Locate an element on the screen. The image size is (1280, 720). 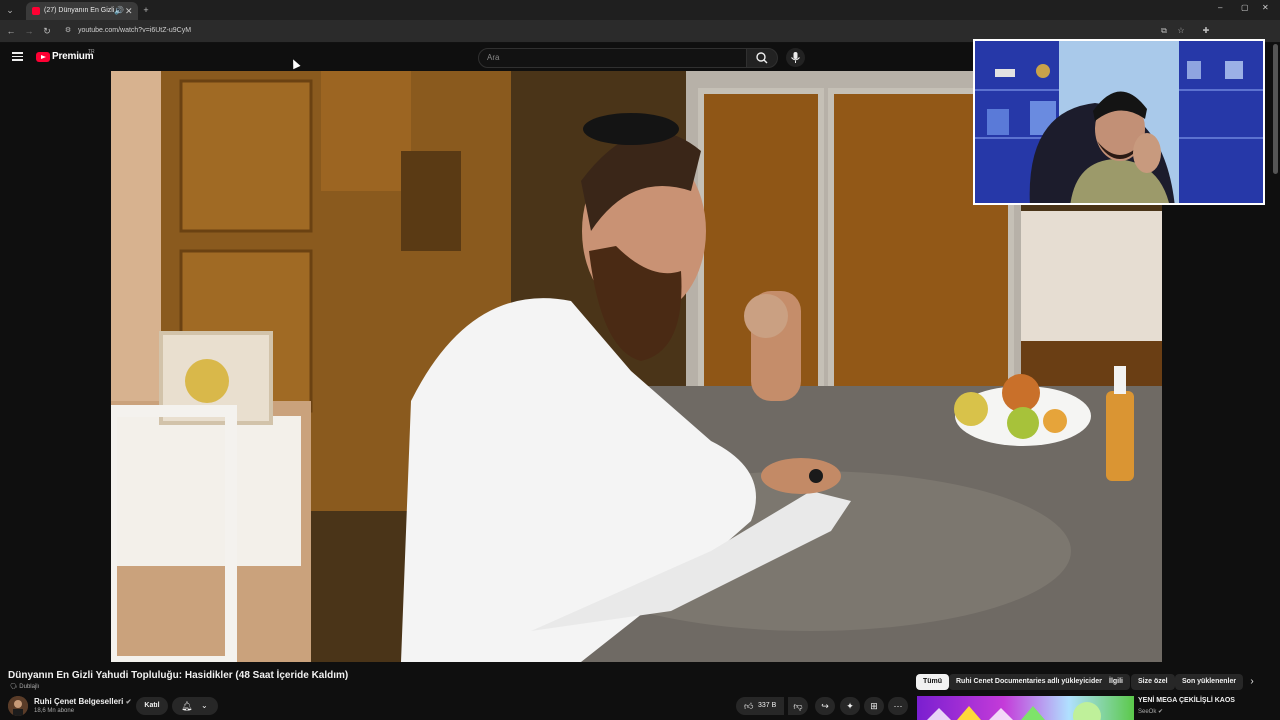
channel-avatar is located at coordinates (18, 706).